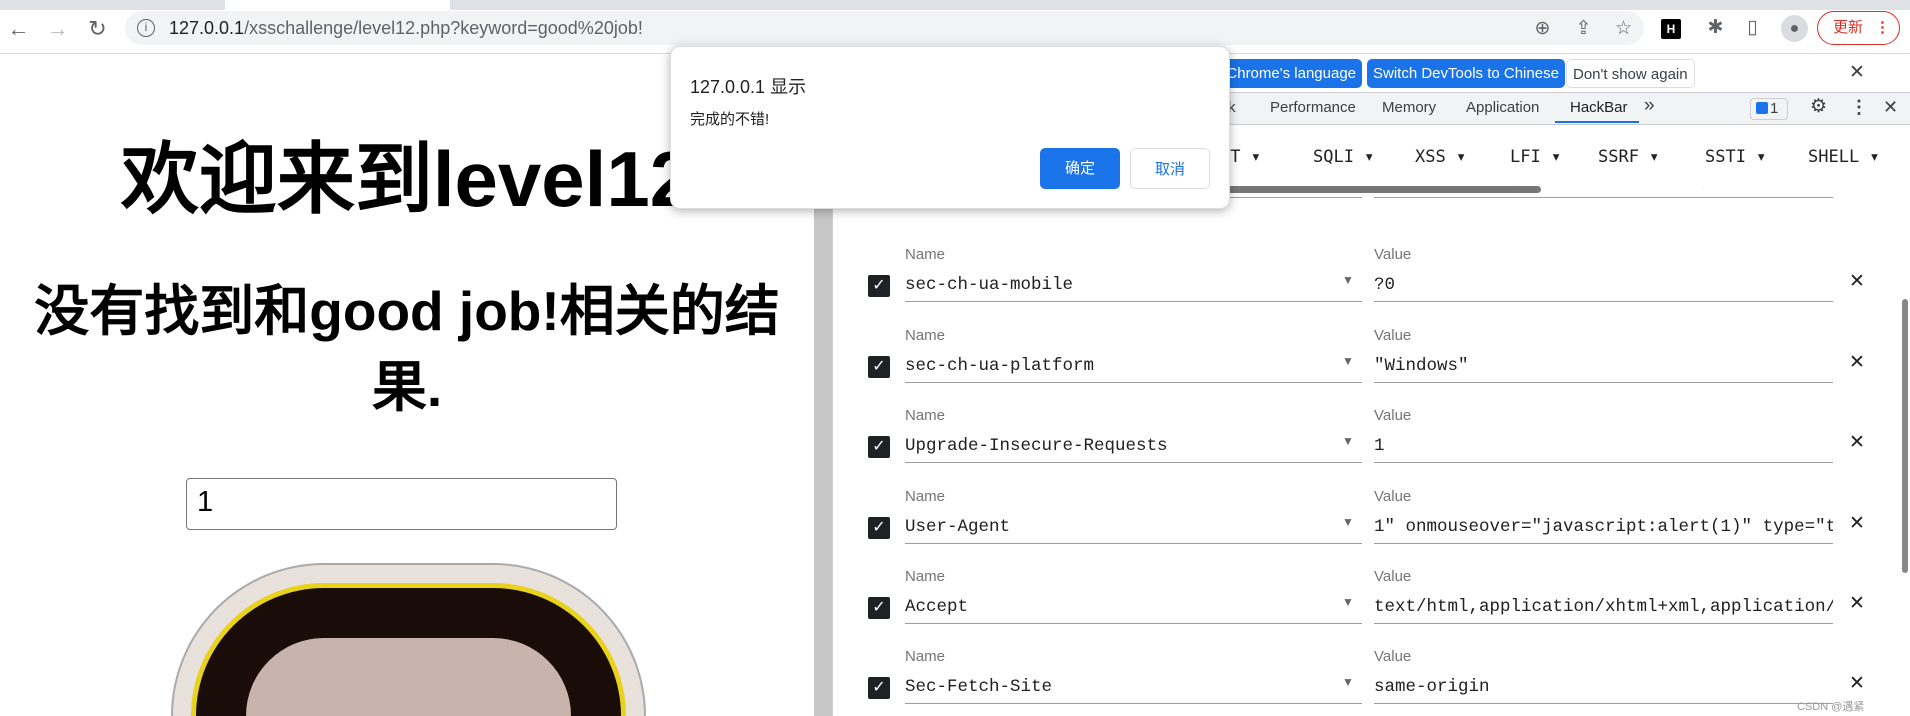  Describe the element at coordinates (97, 29) in the screenshot. I see `reload-icon: ↻` at that location.